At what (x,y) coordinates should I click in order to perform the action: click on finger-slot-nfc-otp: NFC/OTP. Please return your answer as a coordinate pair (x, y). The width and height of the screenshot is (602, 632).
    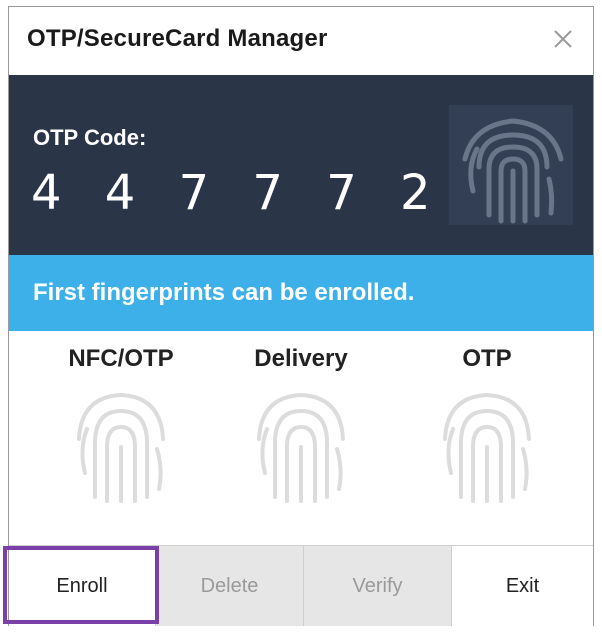
    Looking at the image, I should click on (121, 417).